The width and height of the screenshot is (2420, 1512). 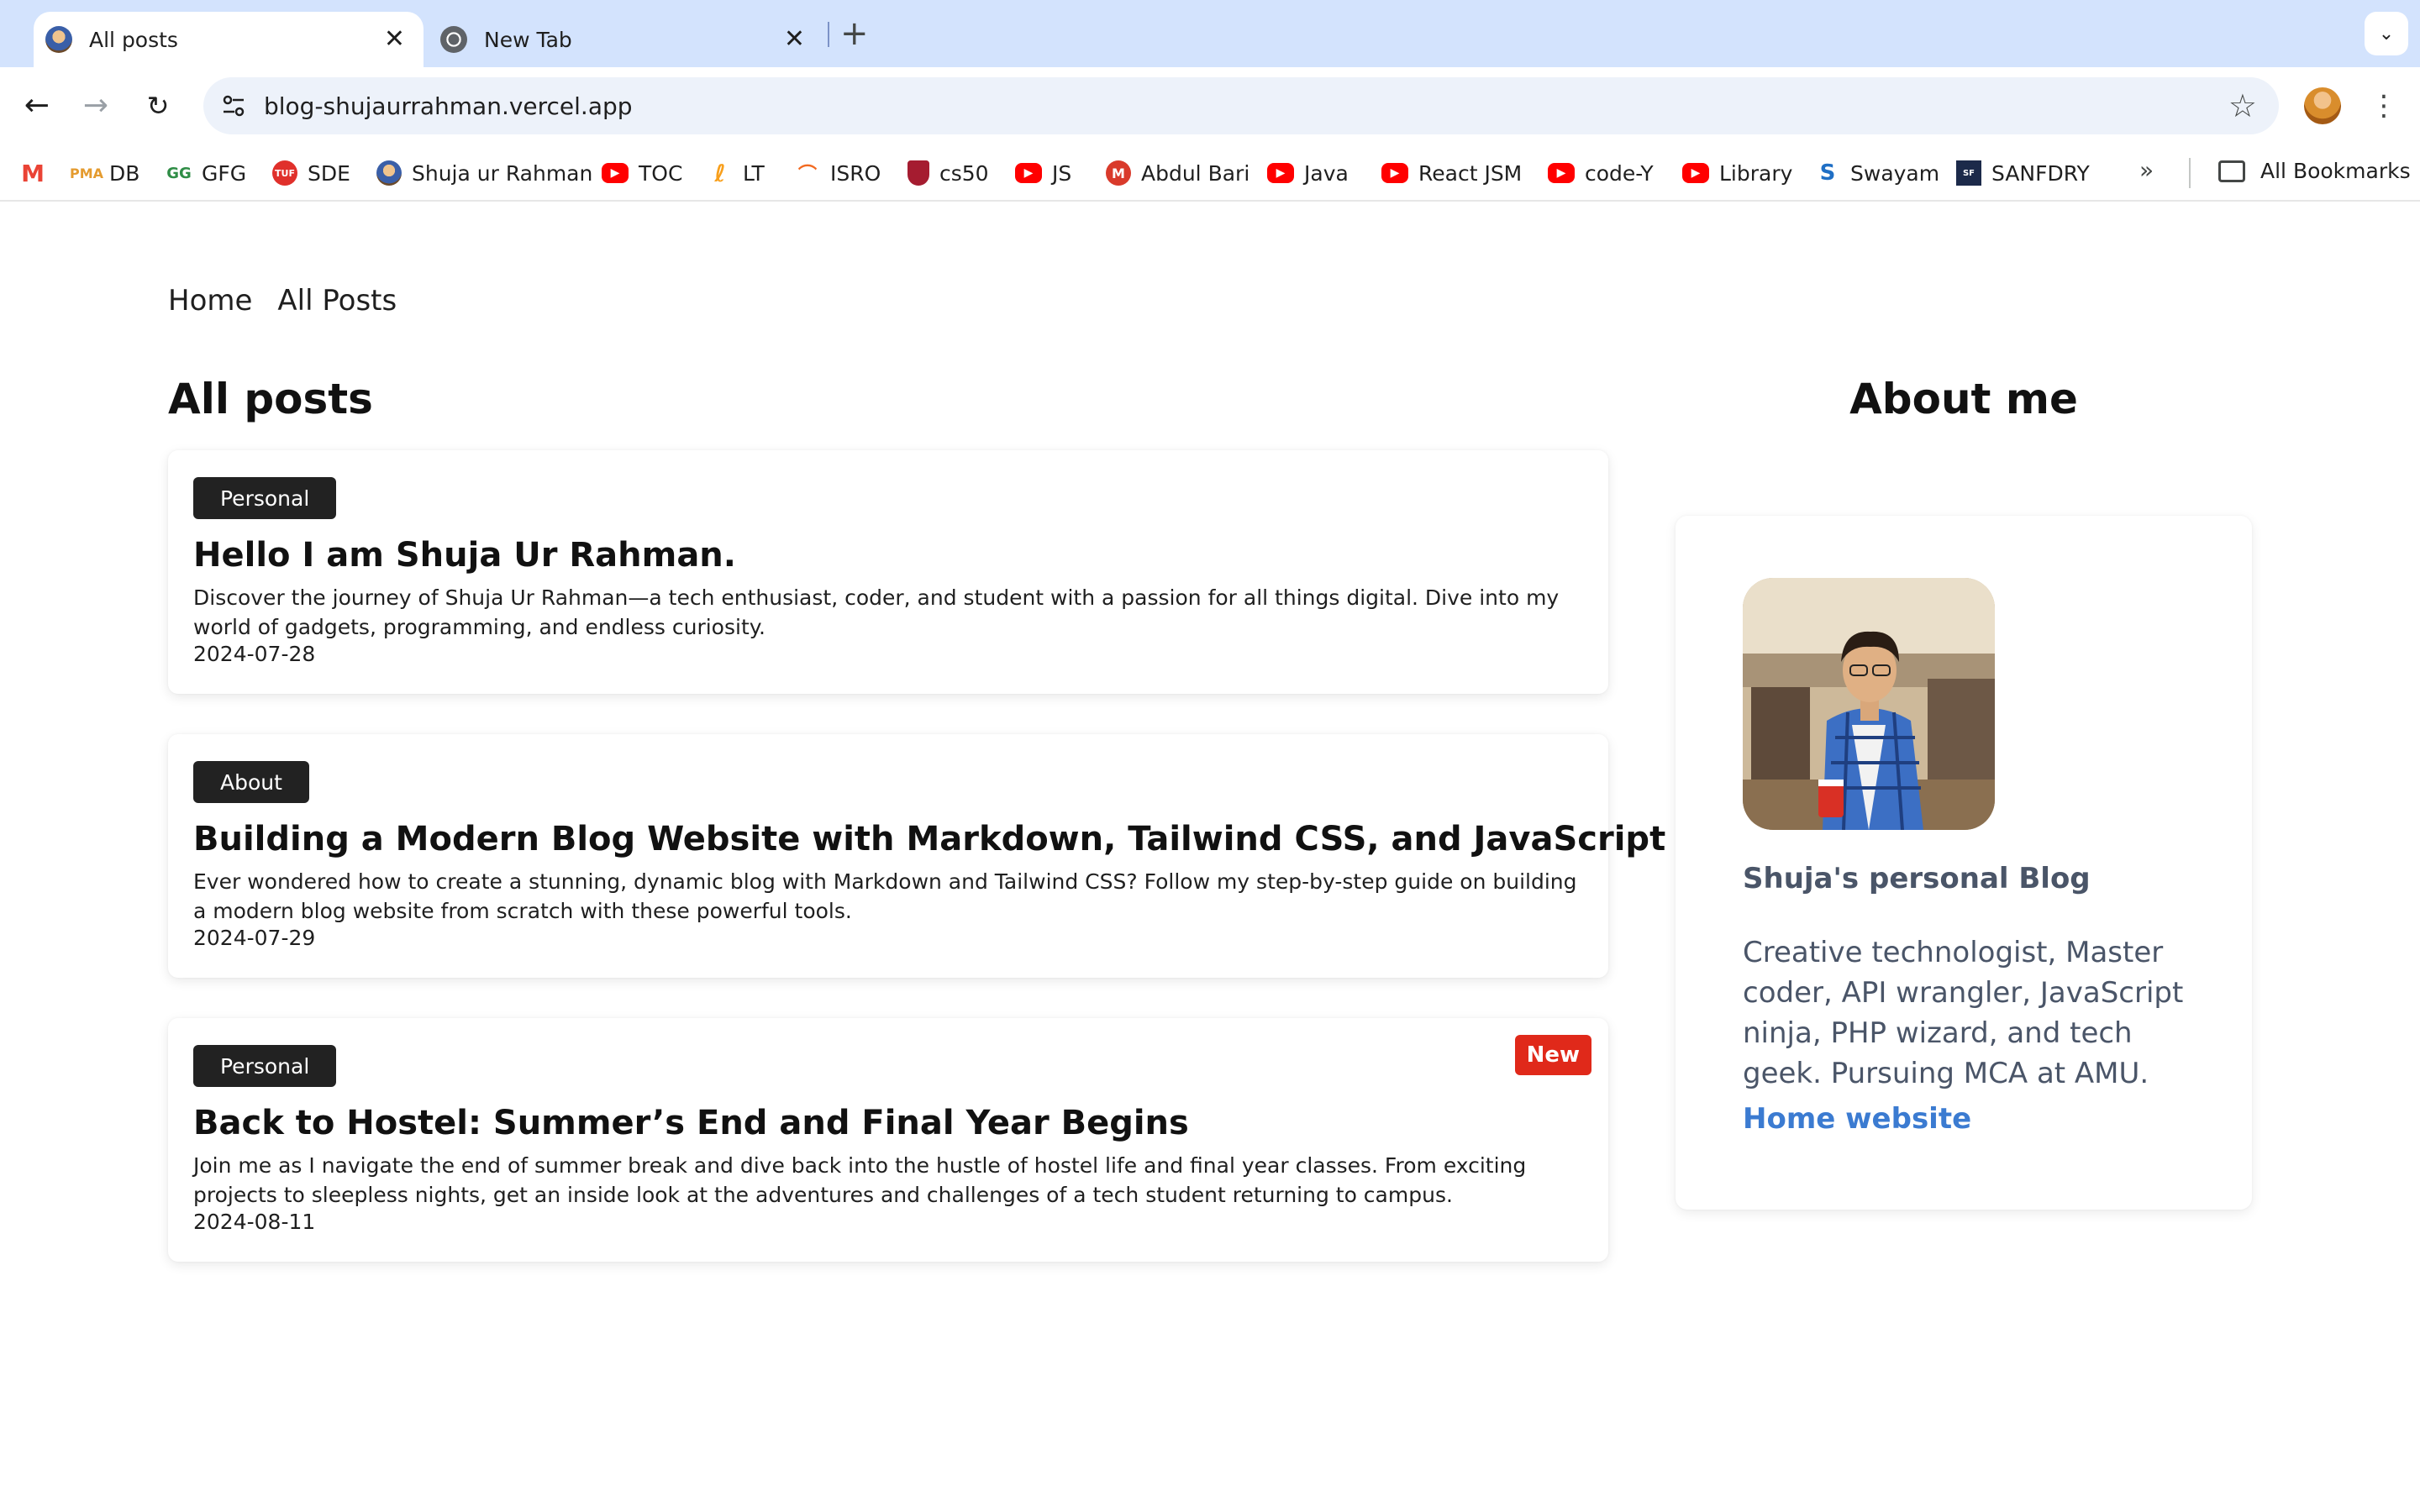 I want to click on profile-avatar, so click(x=2323, y=105).